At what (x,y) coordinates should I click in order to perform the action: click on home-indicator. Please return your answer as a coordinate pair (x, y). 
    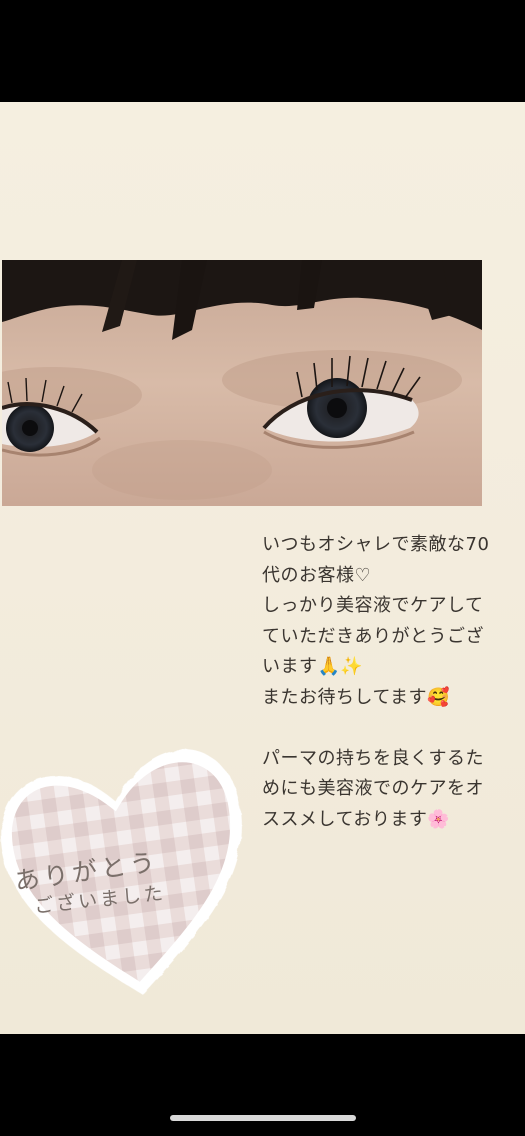
    Looking at the image, I should click on (263, 1118).